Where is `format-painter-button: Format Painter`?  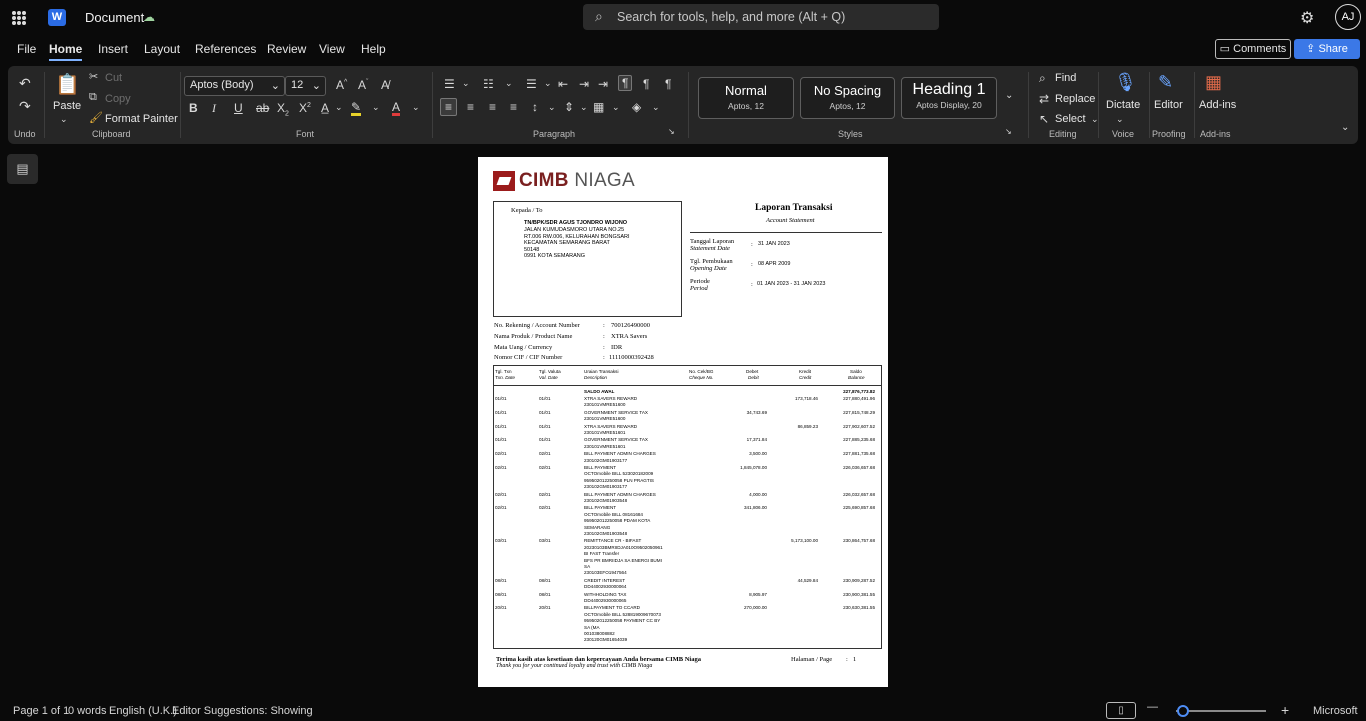 format-painter-button: Format Painter is located at coordinates (141, 119).